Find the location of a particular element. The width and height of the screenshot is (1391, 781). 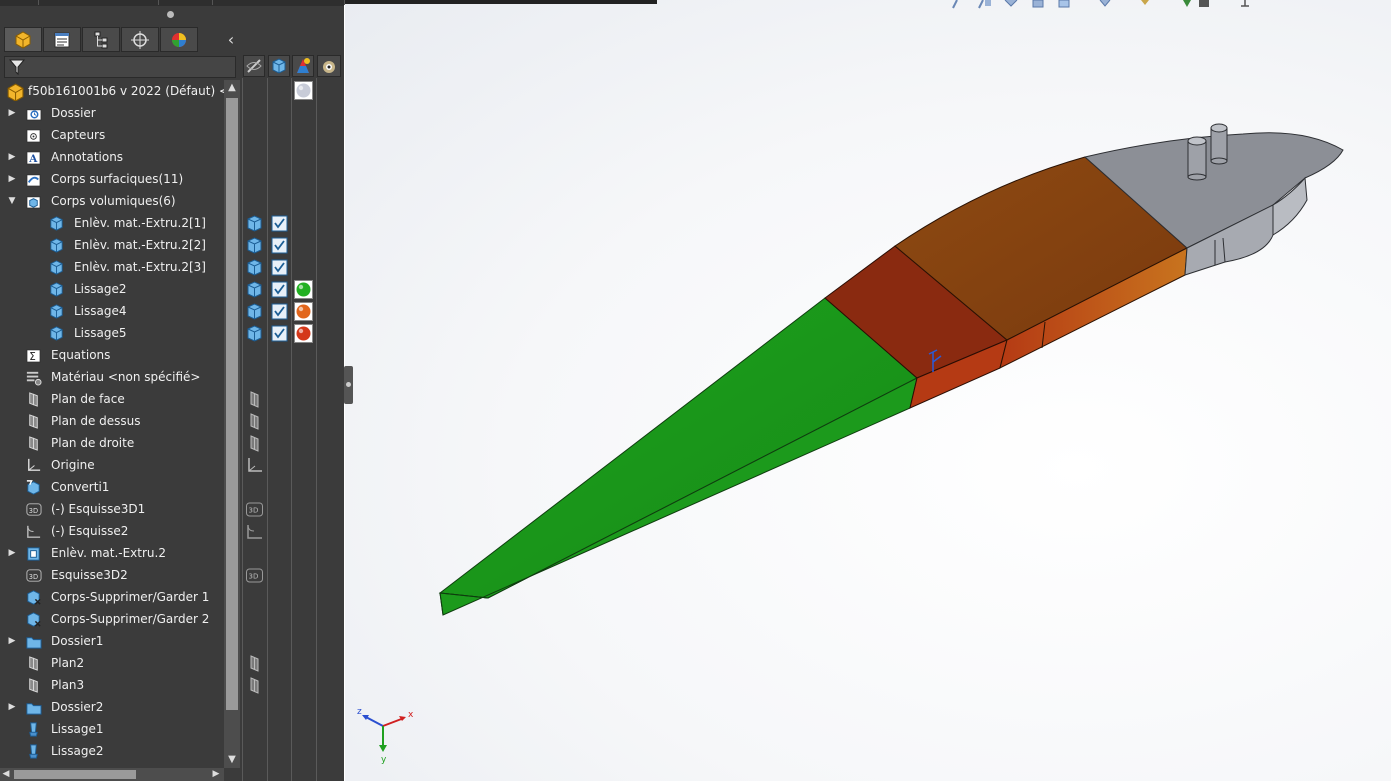

tree-item: Lissage5 is located at coordinates (112, 333).